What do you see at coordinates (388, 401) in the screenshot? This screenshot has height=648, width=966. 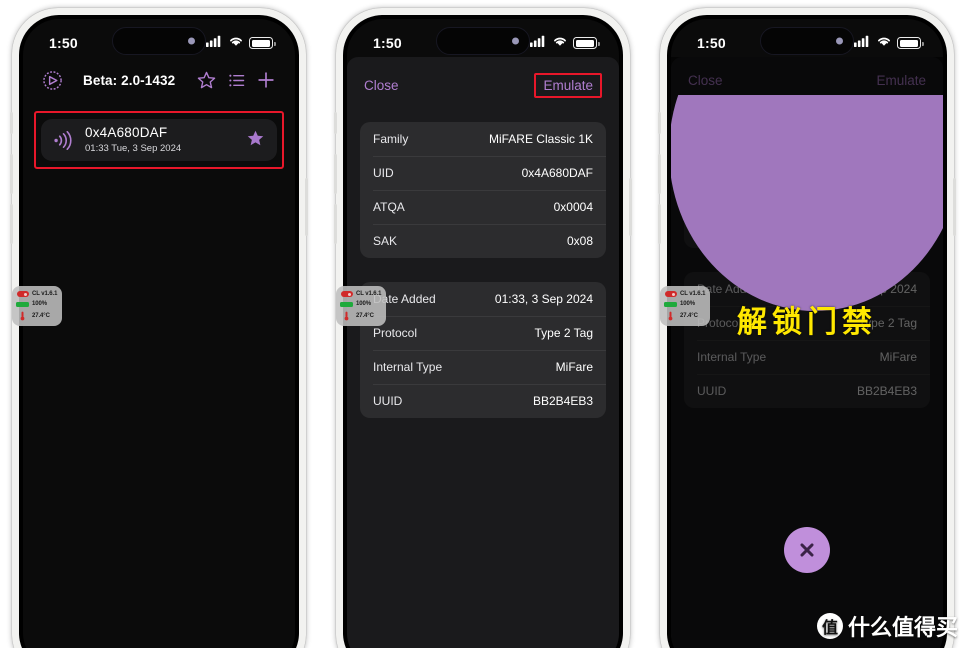 I see `info-key: UUID` at bounding box center [388, 401].